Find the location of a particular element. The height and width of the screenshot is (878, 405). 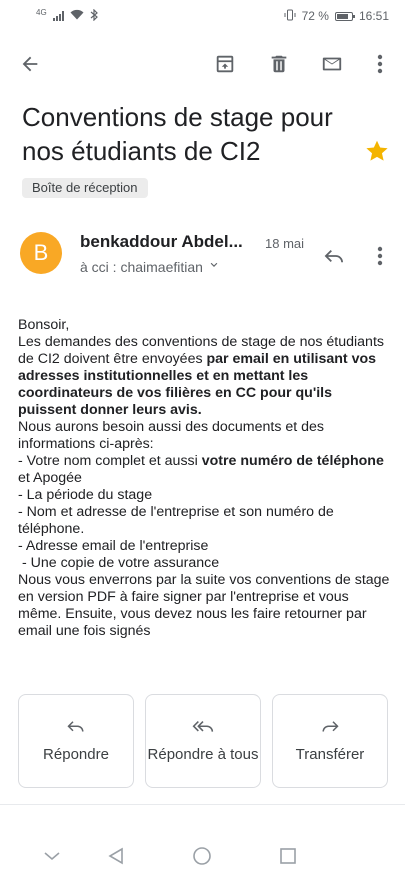

reply-label: Répondre is located at coordinates (76, 754).